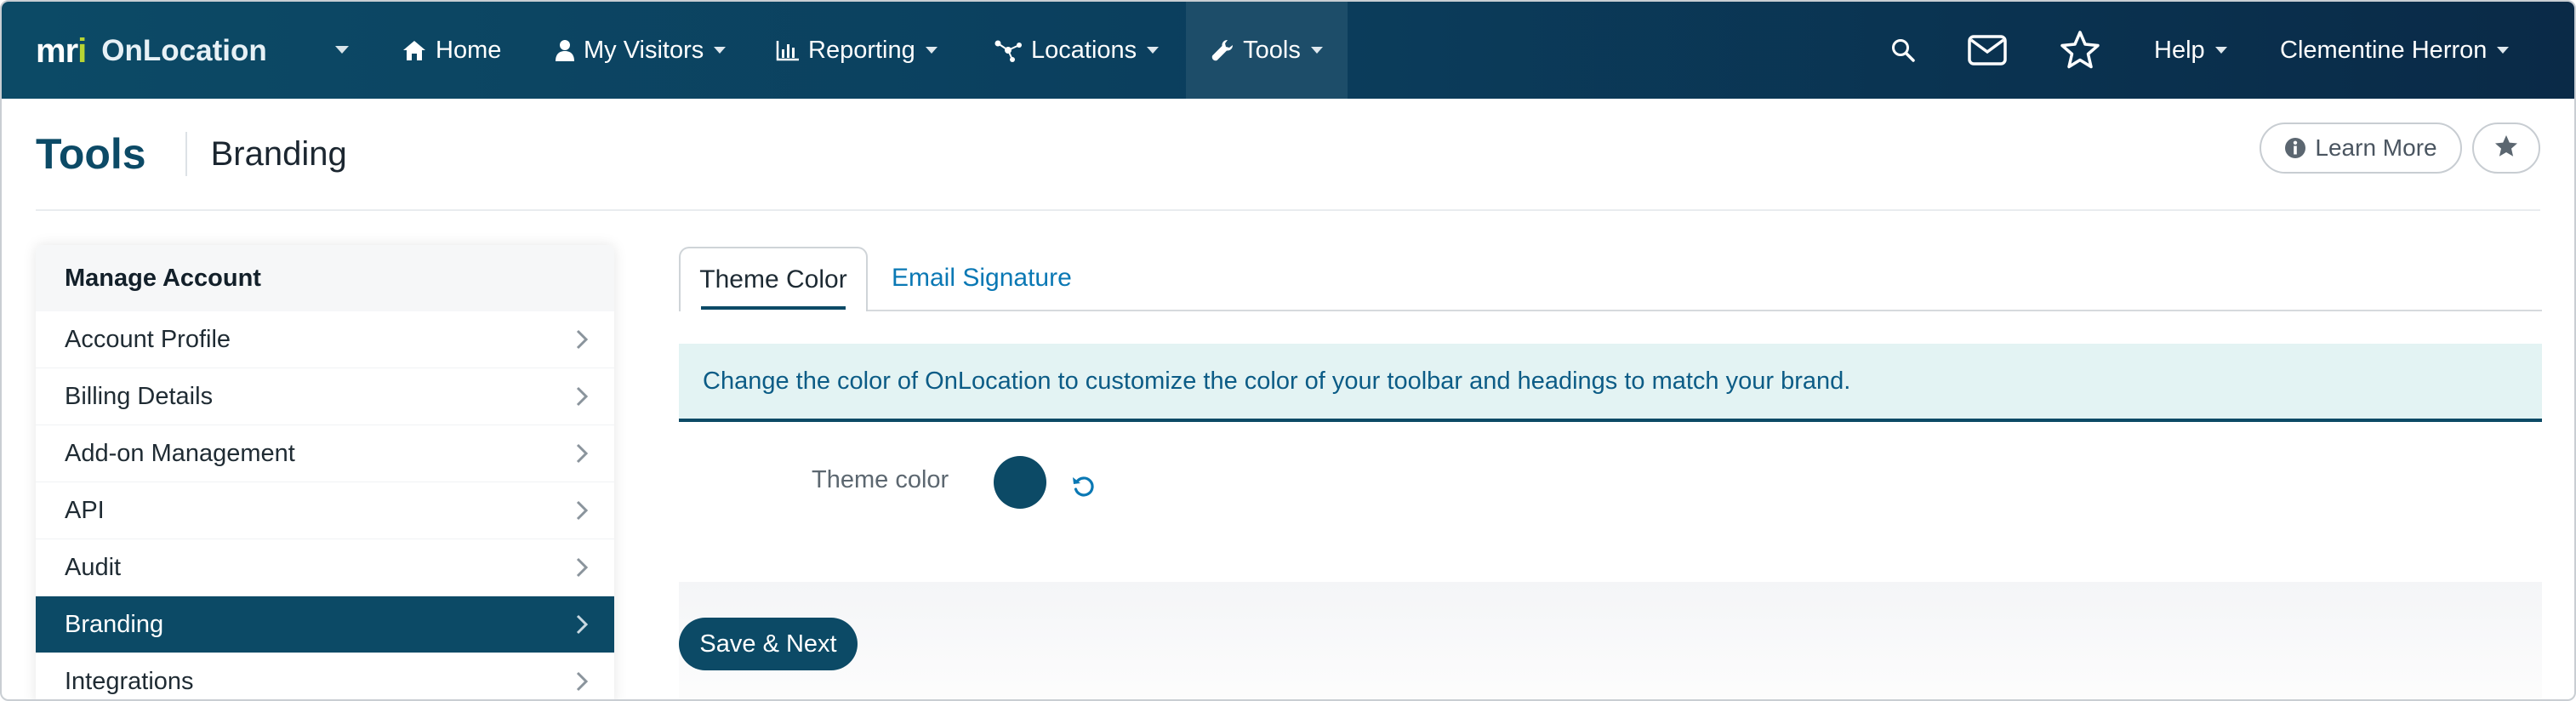  I want to click on header-separator, so click(1288, 210).